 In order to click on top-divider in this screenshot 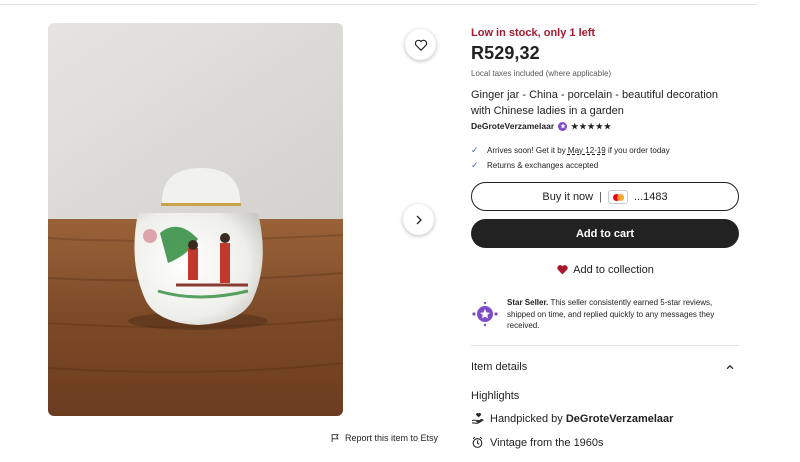, I will do `click(378, 4)`.